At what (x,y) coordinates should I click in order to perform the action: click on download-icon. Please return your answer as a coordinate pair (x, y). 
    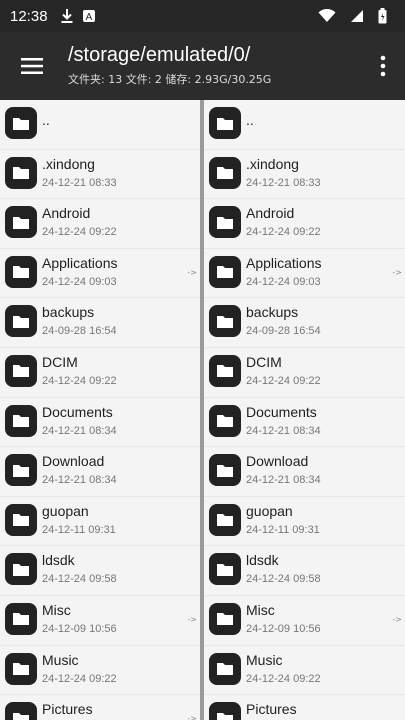
    Looking at the image, I should click on (67, 16).